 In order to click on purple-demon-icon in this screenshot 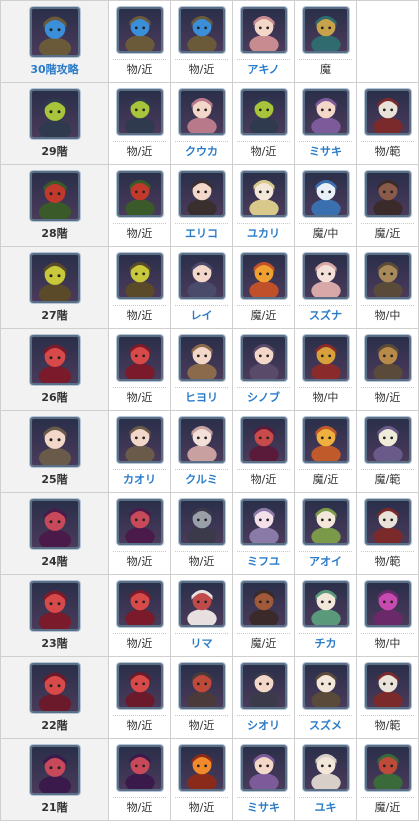, I will do `click(387, 604)`.